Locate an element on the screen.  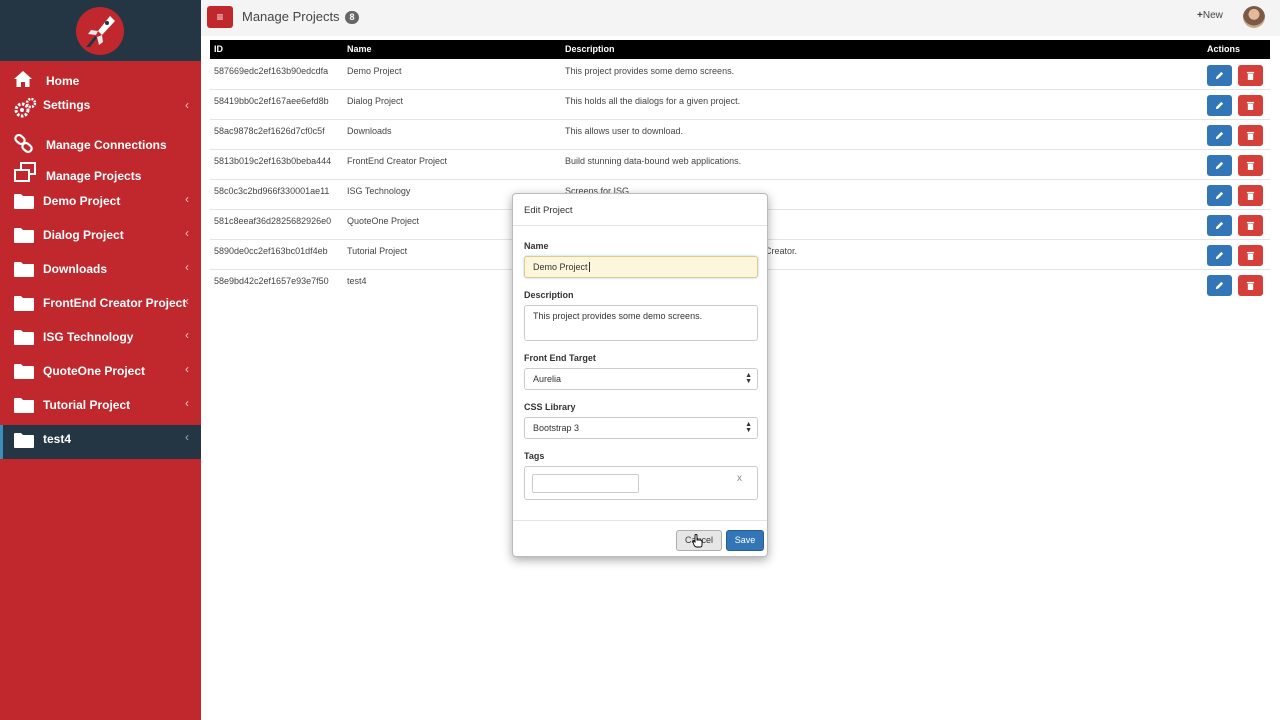
gears-icon is located at coordinates (25, 107).